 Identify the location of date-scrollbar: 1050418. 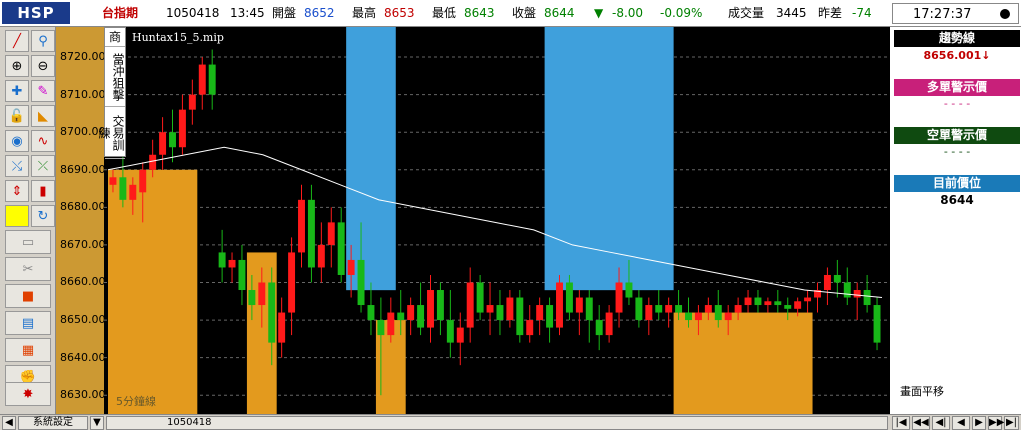
(497, 423).